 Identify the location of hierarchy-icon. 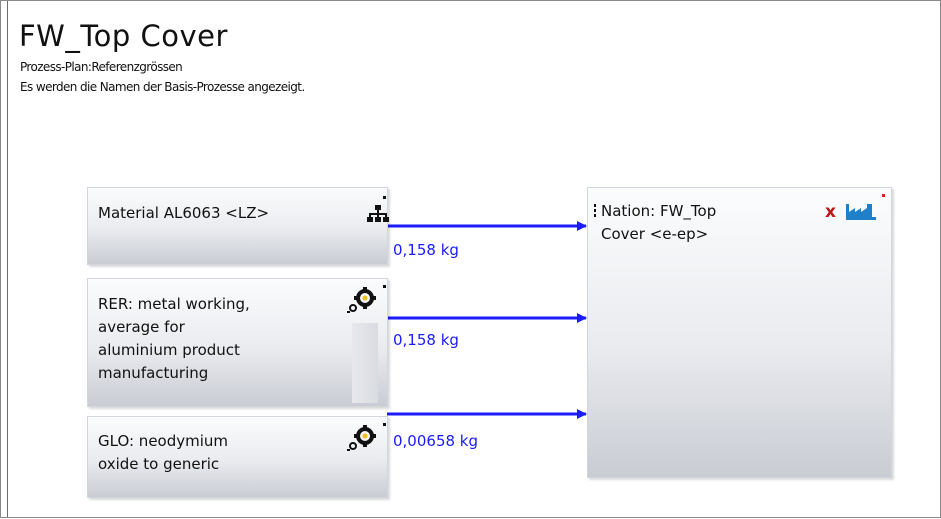
(378, 213).